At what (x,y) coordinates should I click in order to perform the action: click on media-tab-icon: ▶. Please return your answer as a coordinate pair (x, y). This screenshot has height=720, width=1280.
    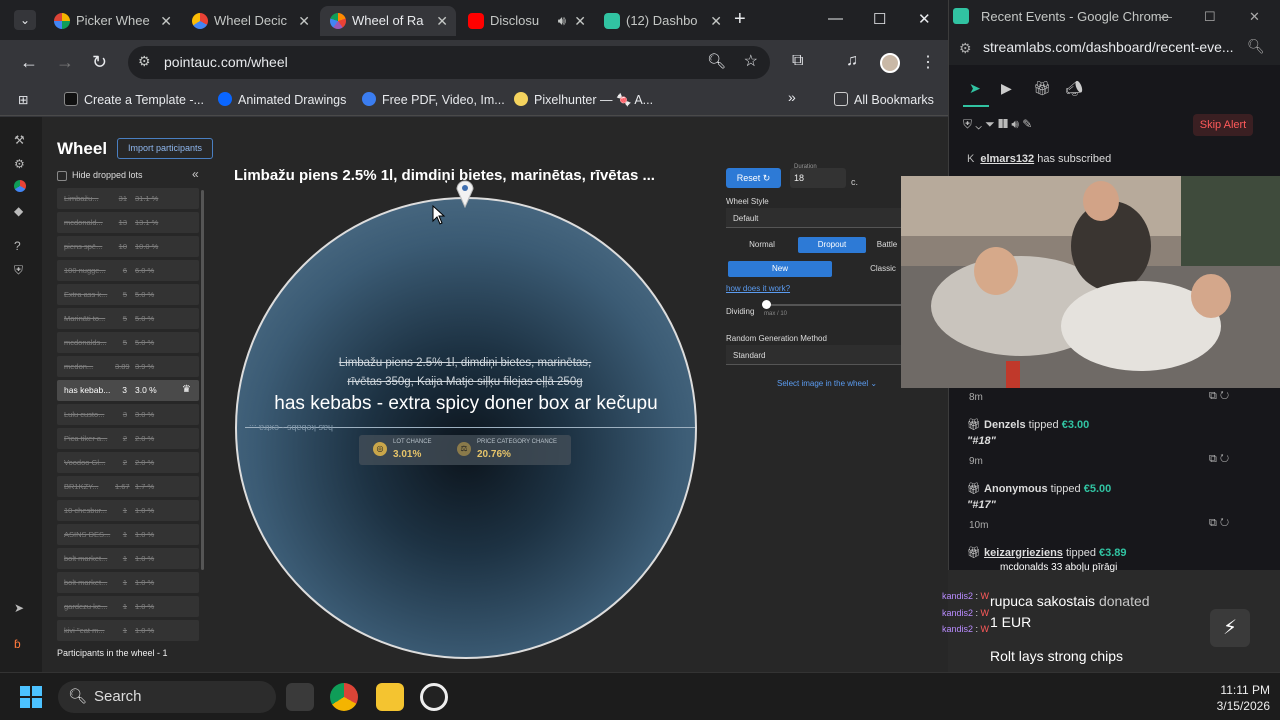
    Looking at the image, I should click on (1006, 88).